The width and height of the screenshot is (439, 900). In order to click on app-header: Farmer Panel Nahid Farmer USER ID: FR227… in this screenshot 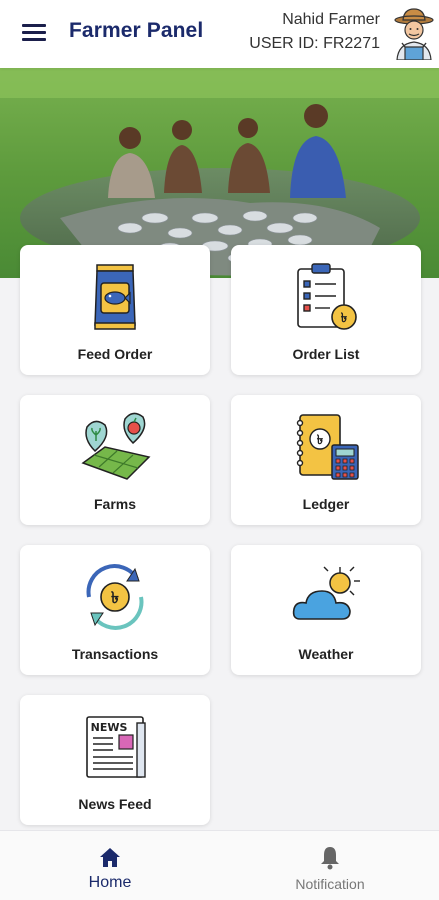, I will do `click(219, 34)`.